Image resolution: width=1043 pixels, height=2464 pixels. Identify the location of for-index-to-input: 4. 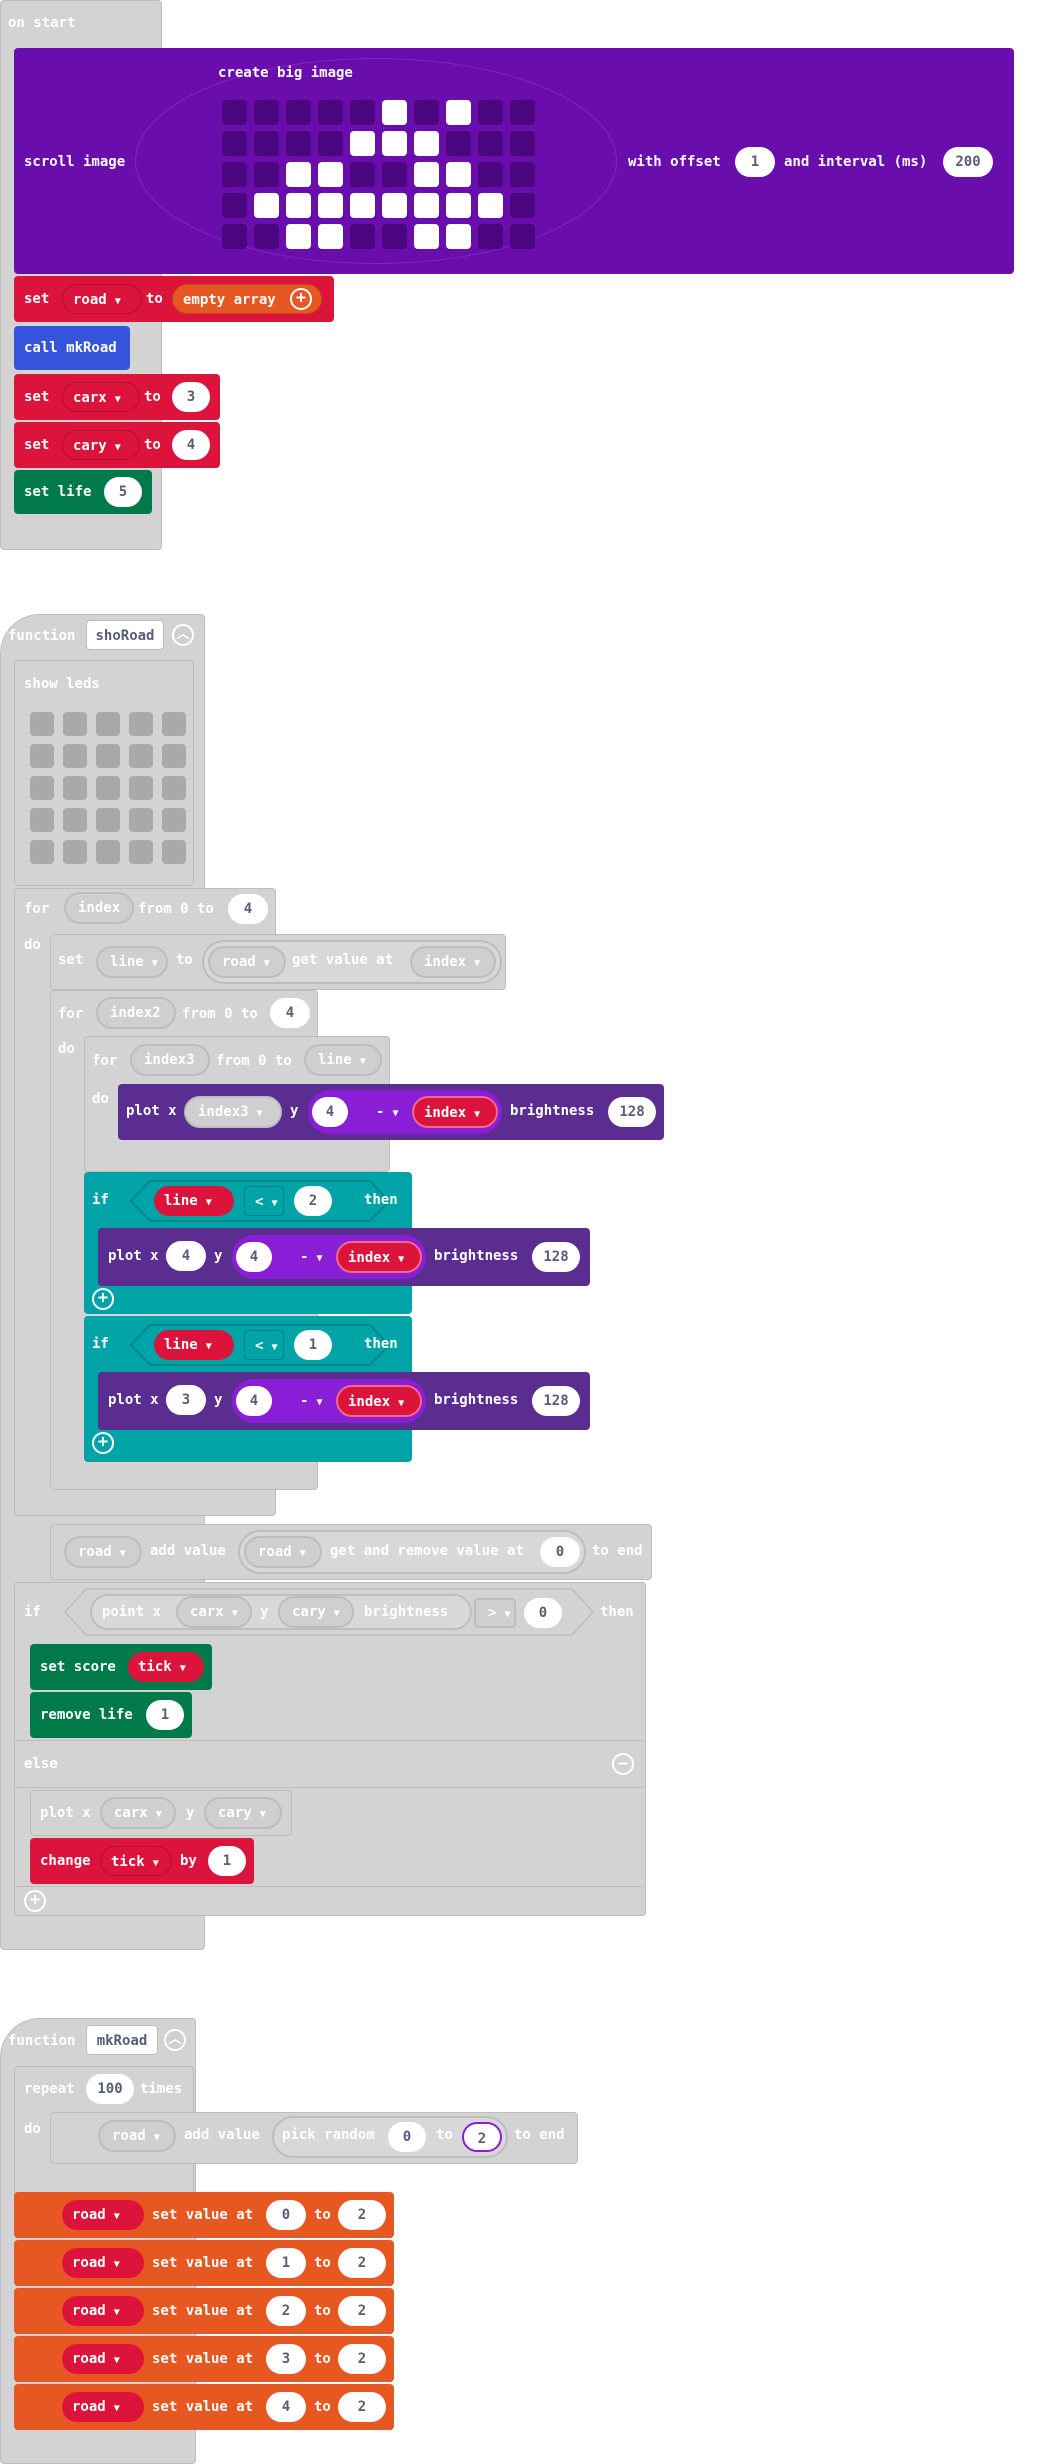
(248, 909).